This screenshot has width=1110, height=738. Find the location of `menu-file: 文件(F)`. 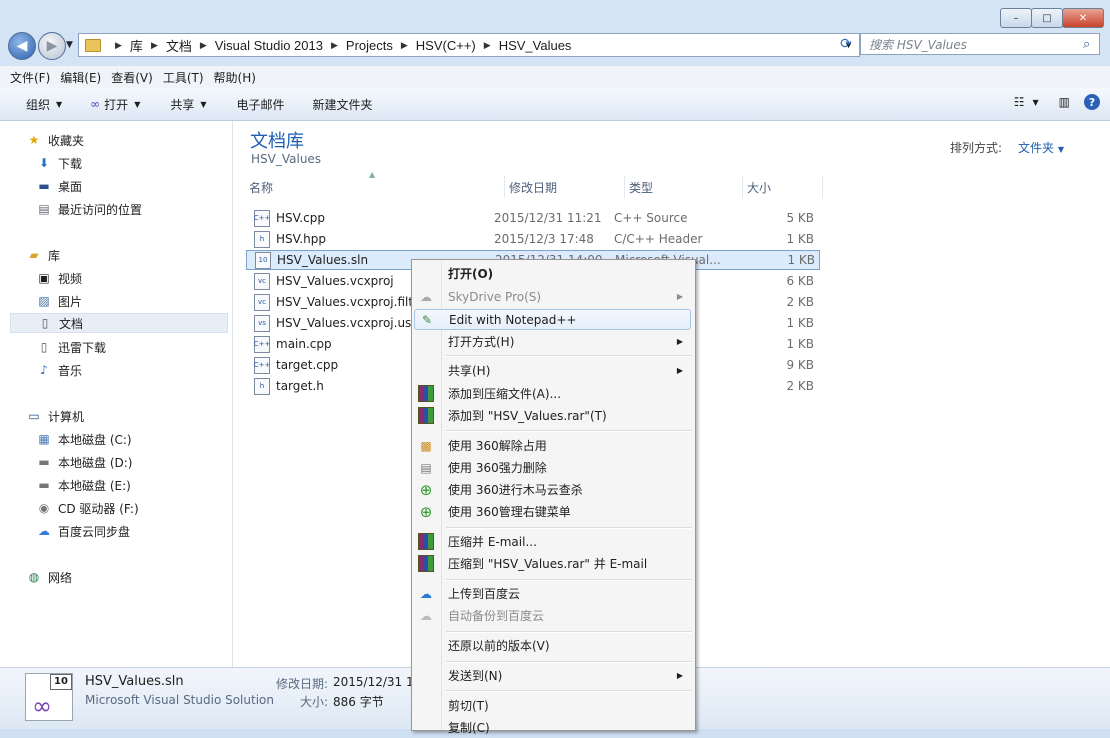

menu-file: 文件(F) is located at coordinates (30, 77).